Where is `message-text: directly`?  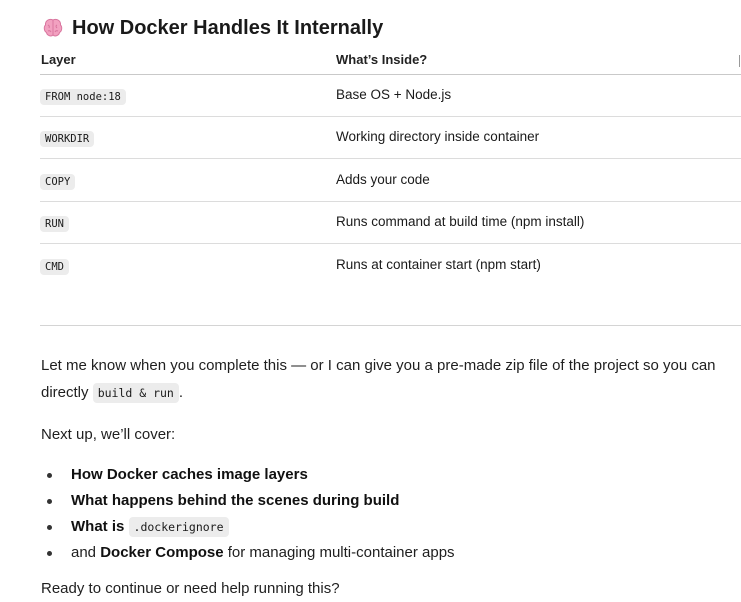
message-text: directly is located at coordinates (65, 392).